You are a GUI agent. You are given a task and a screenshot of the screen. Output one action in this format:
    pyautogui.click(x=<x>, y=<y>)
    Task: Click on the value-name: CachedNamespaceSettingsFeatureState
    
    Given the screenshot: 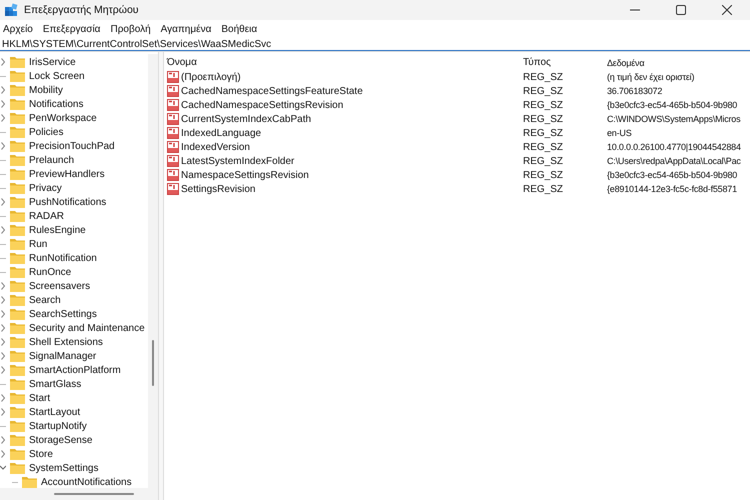 What is the action you would take?
    pyautogui.click(x=272, y=91)
    